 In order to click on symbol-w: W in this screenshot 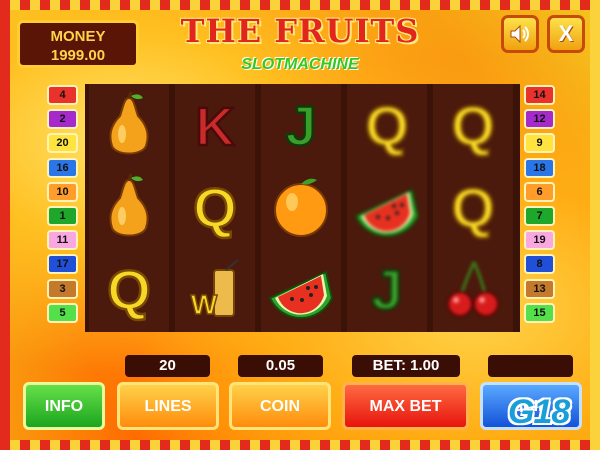, I will do `click(215, 289)`.